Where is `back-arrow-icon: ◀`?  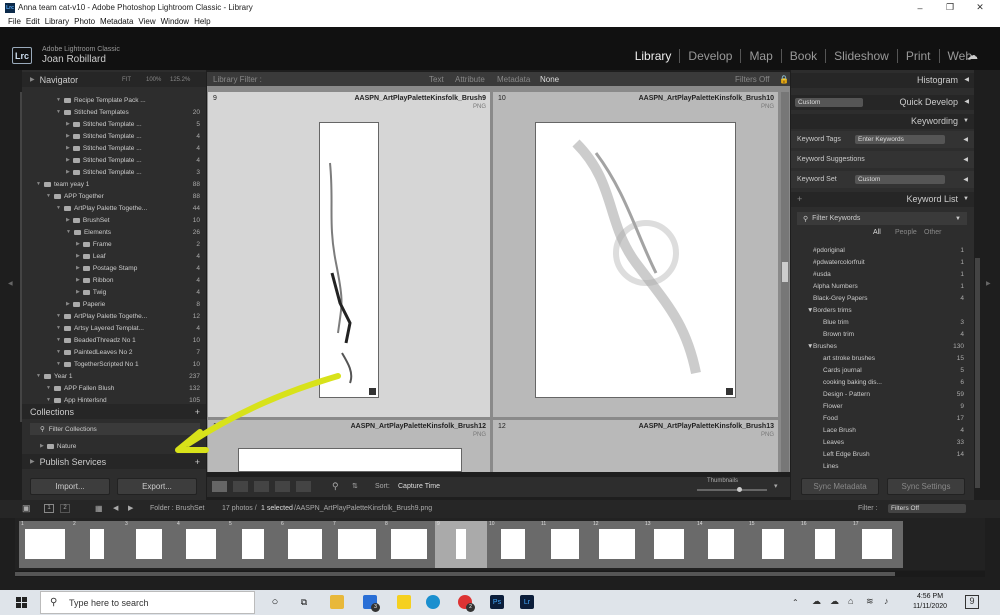 back-arrow-icon: ◀ is located at coordinates (115, 508).